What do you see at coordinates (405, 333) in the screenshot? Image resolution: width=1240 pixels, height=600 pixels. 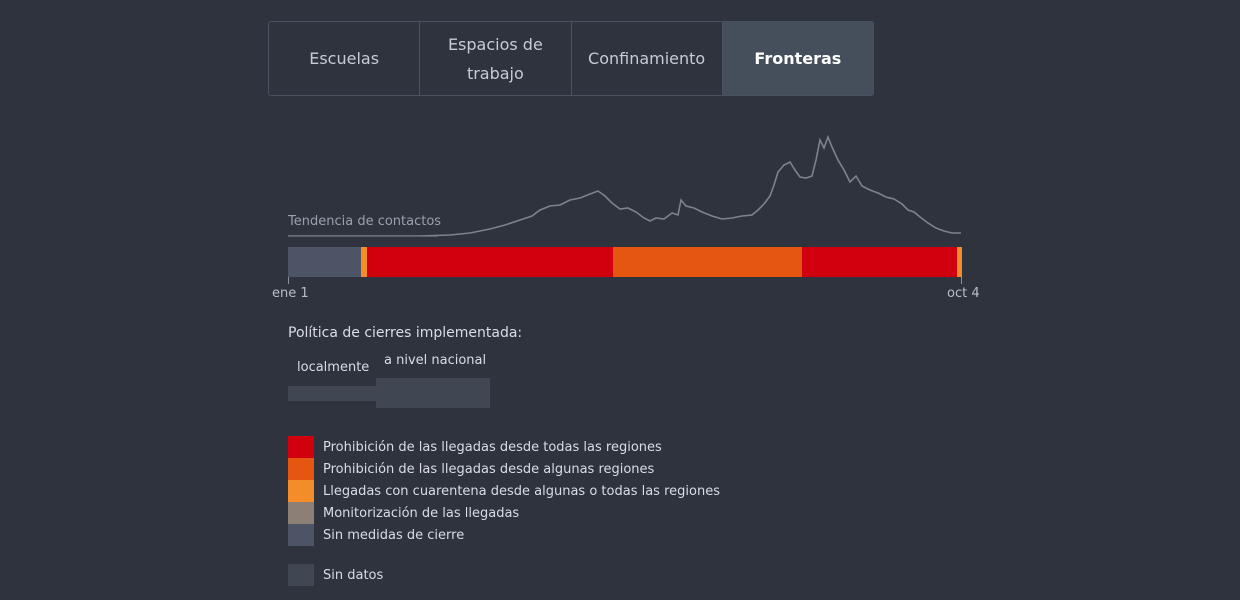 I see `policy-title: Política de cierres implementada:` at bounding box center [405, 333].